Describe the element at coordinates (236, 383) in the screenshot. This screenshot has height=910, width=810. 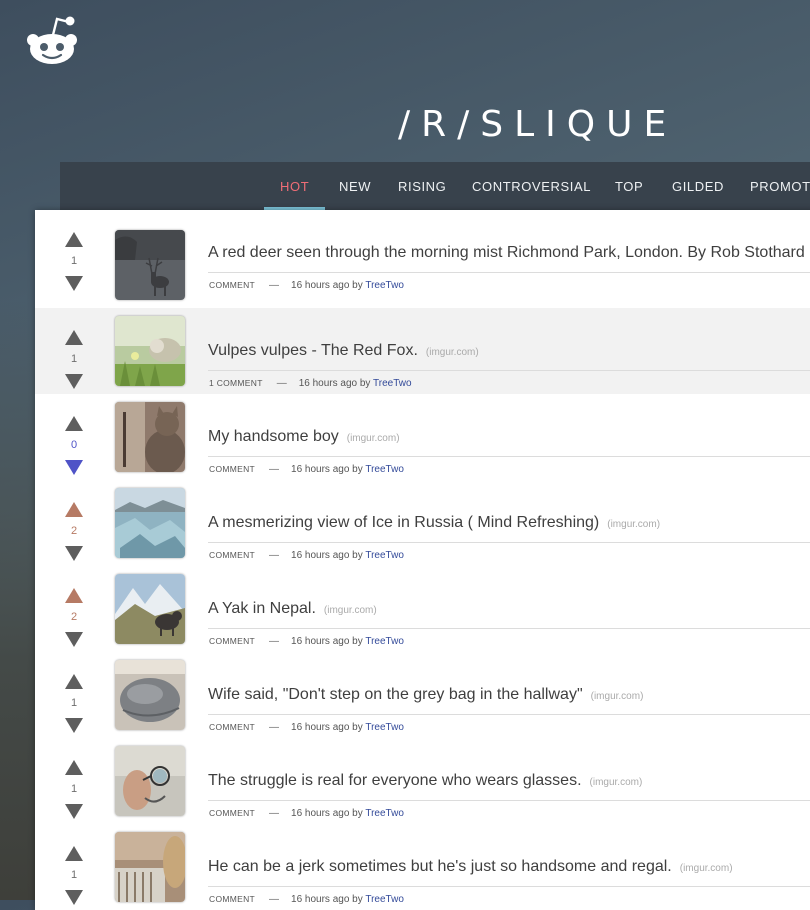
I see `comments-link: 1 COMMENT` at that location.